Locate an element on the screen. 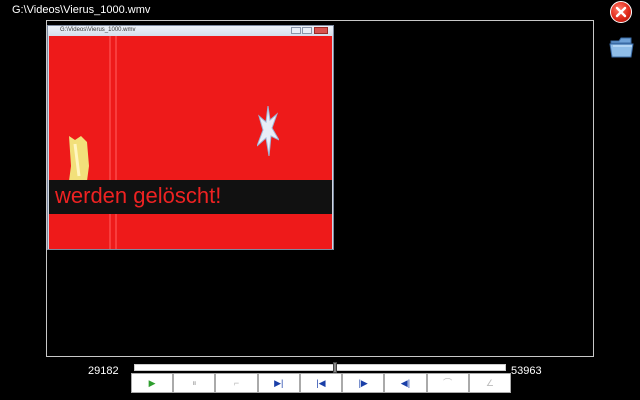 Image resolution: width=640 pixels, height=400 pixels. subtitle-text: werden gelöscht! is located at coordinates (138, 195).